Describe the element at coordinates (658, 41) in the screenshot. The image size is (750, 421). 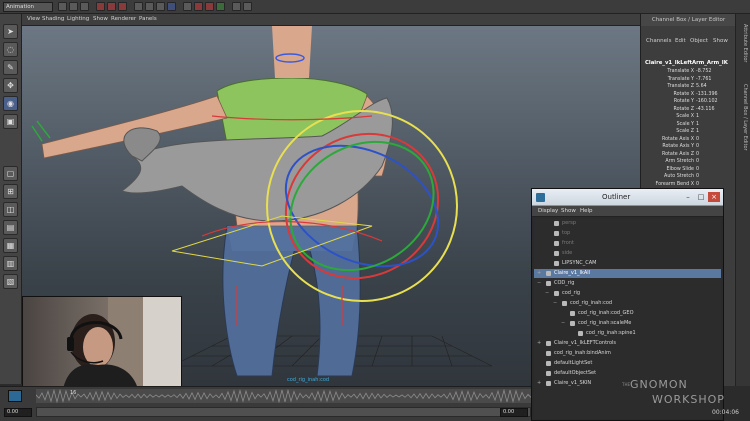
I see `channel-box-tab-channels: Channels` at that location.